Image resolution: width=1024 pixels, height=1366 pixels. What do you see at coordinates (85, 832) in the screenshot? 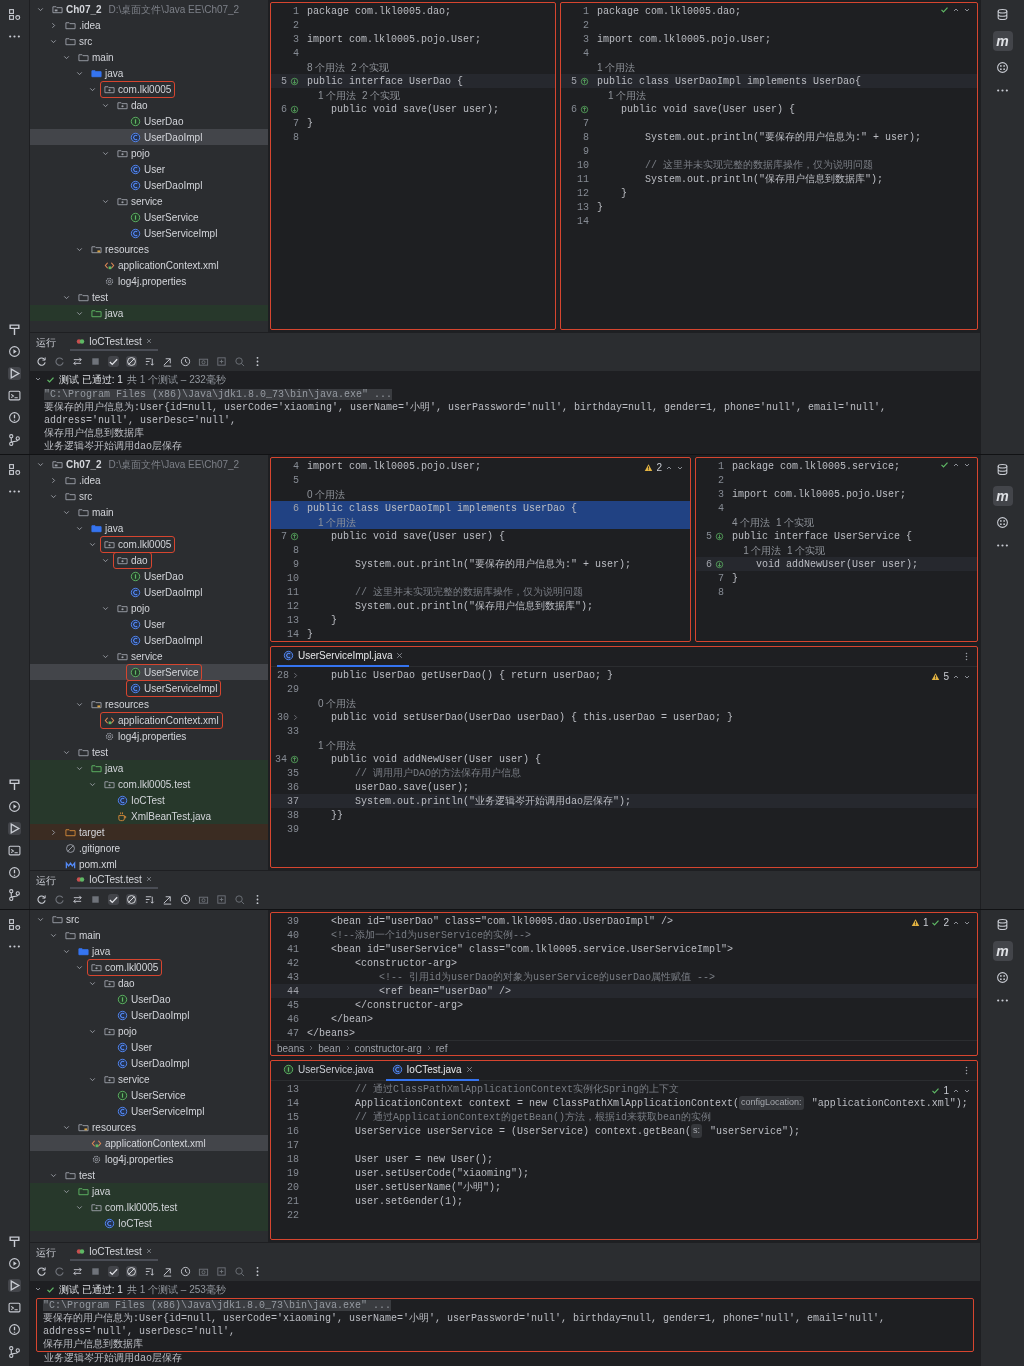
I see `tree-item: target` at bounding box center [85, 832].